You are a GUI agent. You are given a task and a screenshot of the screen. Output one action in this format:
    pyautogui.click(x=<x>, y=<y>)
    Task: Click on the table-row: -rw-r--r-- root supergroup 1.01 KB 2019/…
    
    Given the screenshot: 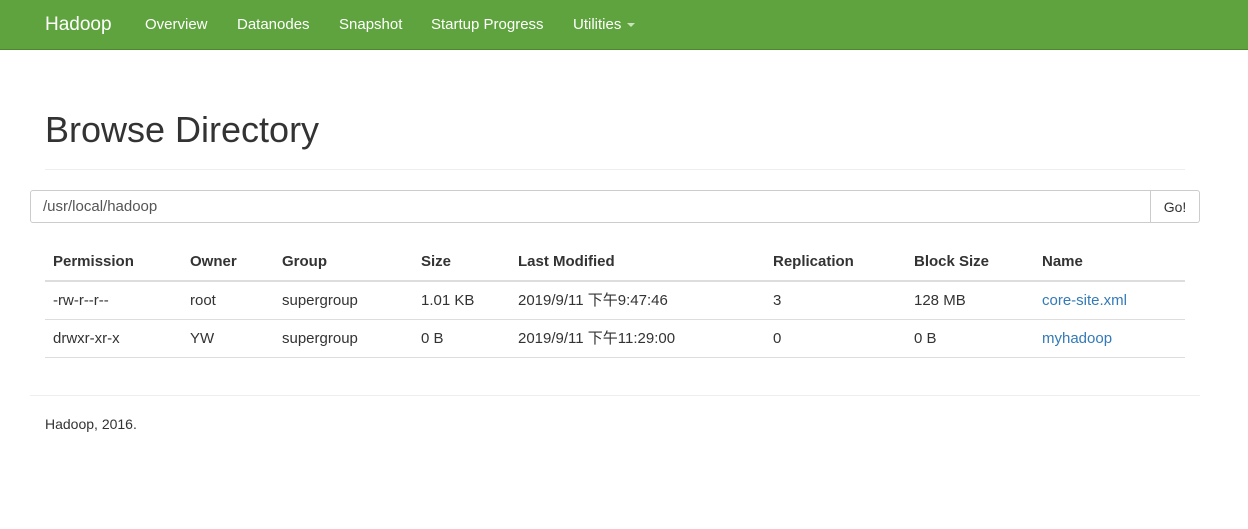 What is the action you would take?
    pyautogui.click(x=615, y=301)
    